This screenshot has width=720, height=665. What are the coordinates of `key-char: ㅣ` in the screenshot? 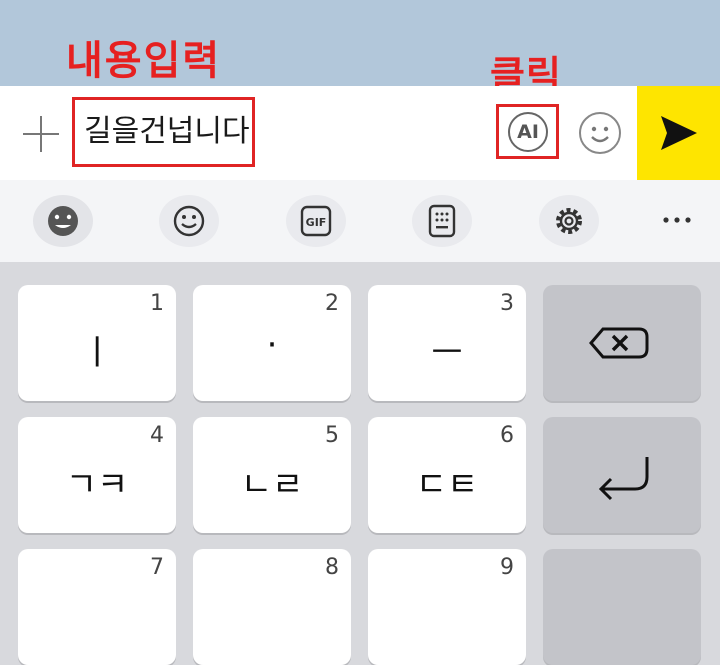 It's located at (97, 353).